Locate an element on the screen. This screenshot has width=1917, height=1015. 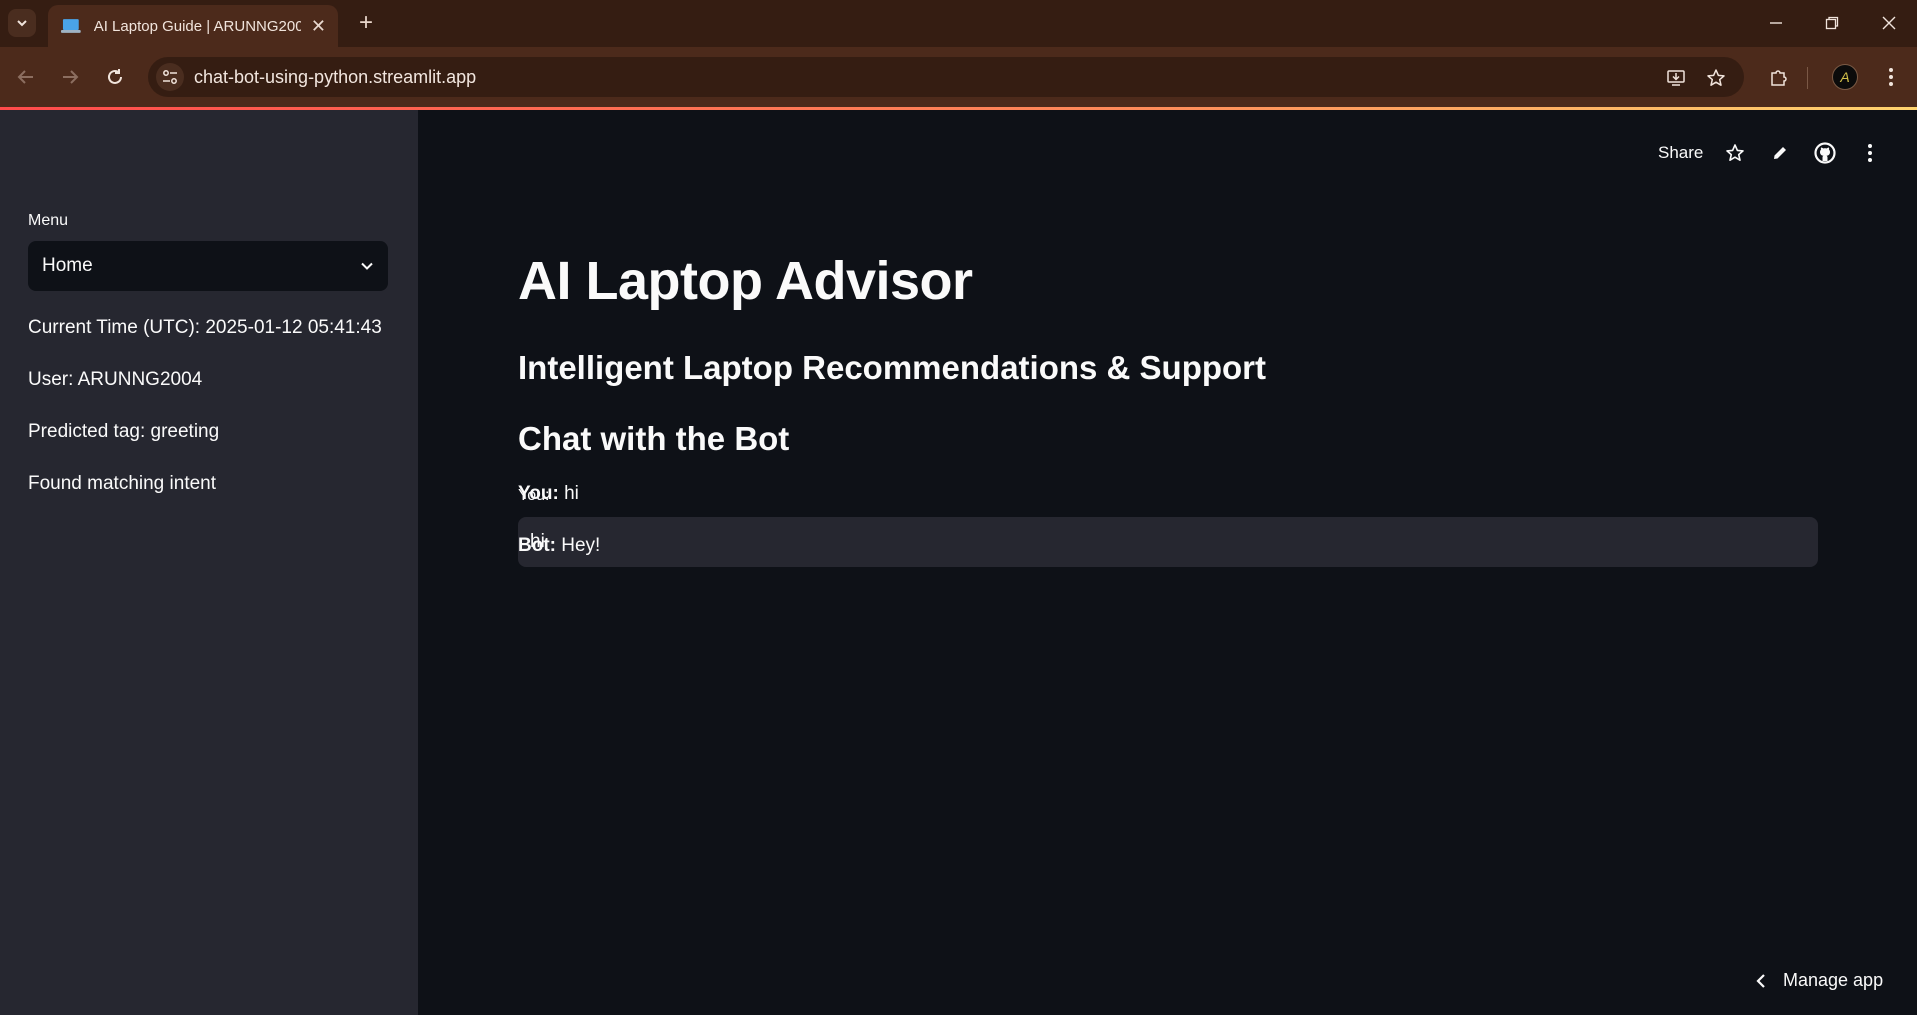
bookmark-button is located at coordinates (1716, 78).